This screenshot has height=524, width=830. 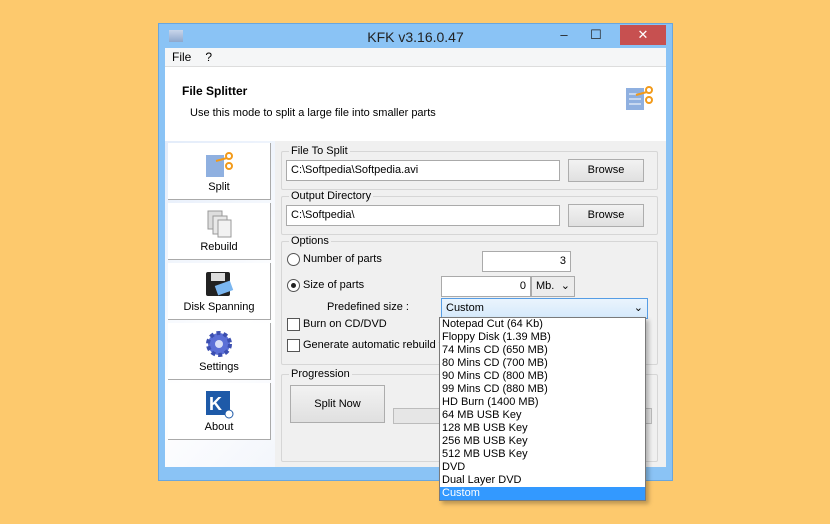 I want to click on browse-file-button: Browse, so click(x=606, y=170).